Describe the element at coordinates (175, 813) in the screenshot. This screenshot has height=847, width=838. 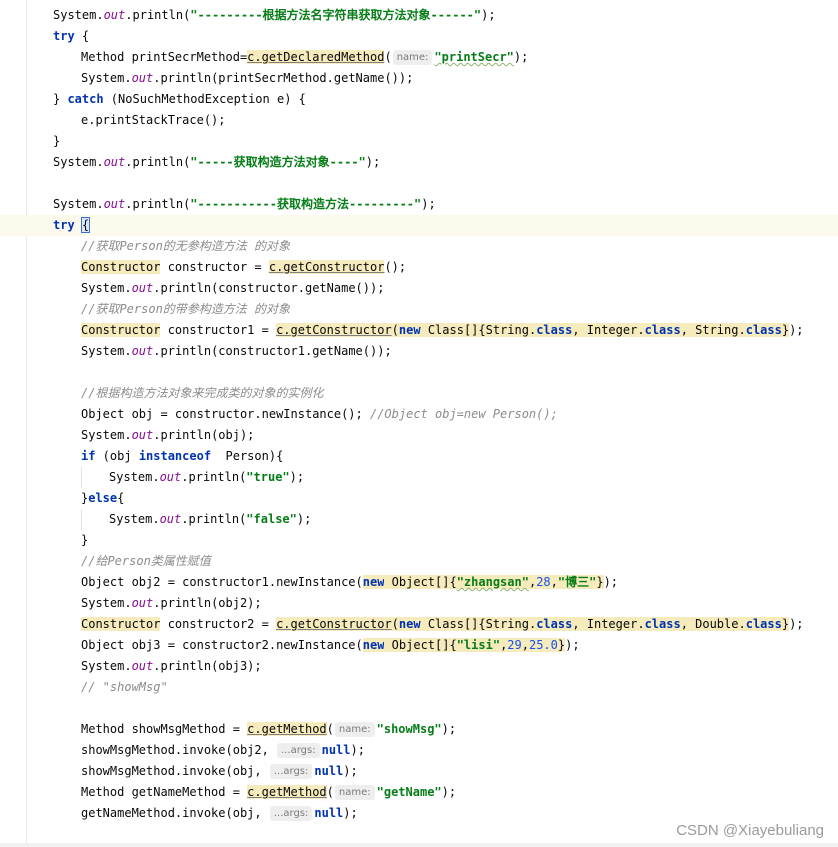
I see `code-text: getNameMethod.invoke(obj,` at that location.